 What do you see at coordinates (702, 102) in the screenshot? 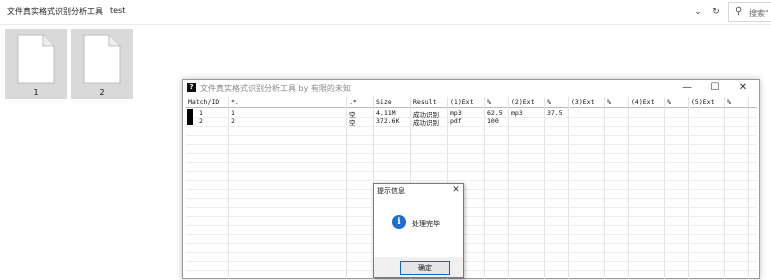
I see `column-header: (5)Ext` at bounding box center [702, 102].